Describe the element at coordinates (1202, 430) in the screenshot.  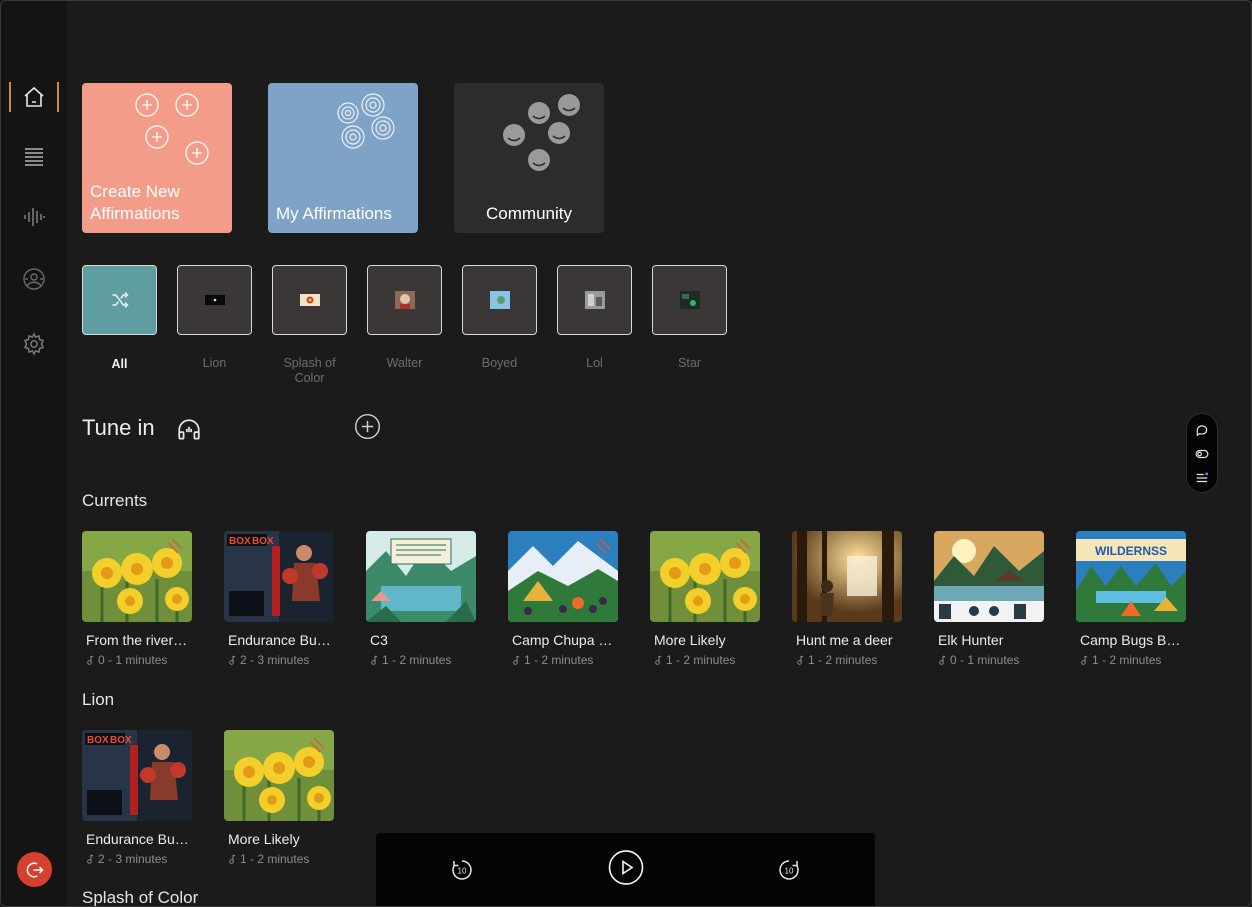
I see `chat-bubble-icon` at that location.